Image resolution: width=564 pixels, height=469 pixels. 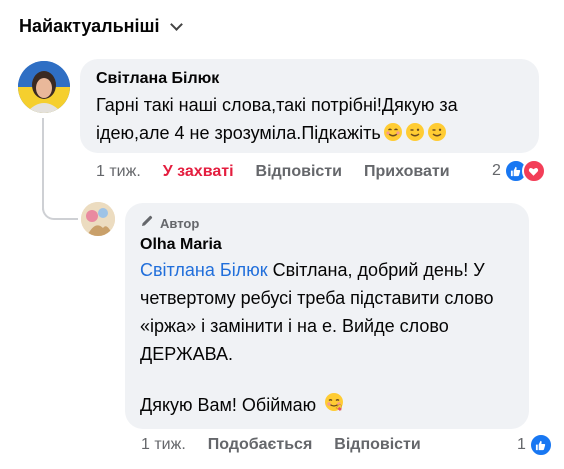 What do you see at coordinates (157, 79) in the screenshot?
I see `comment-author: Світлана Білюк` at bounding box center [157, 79].